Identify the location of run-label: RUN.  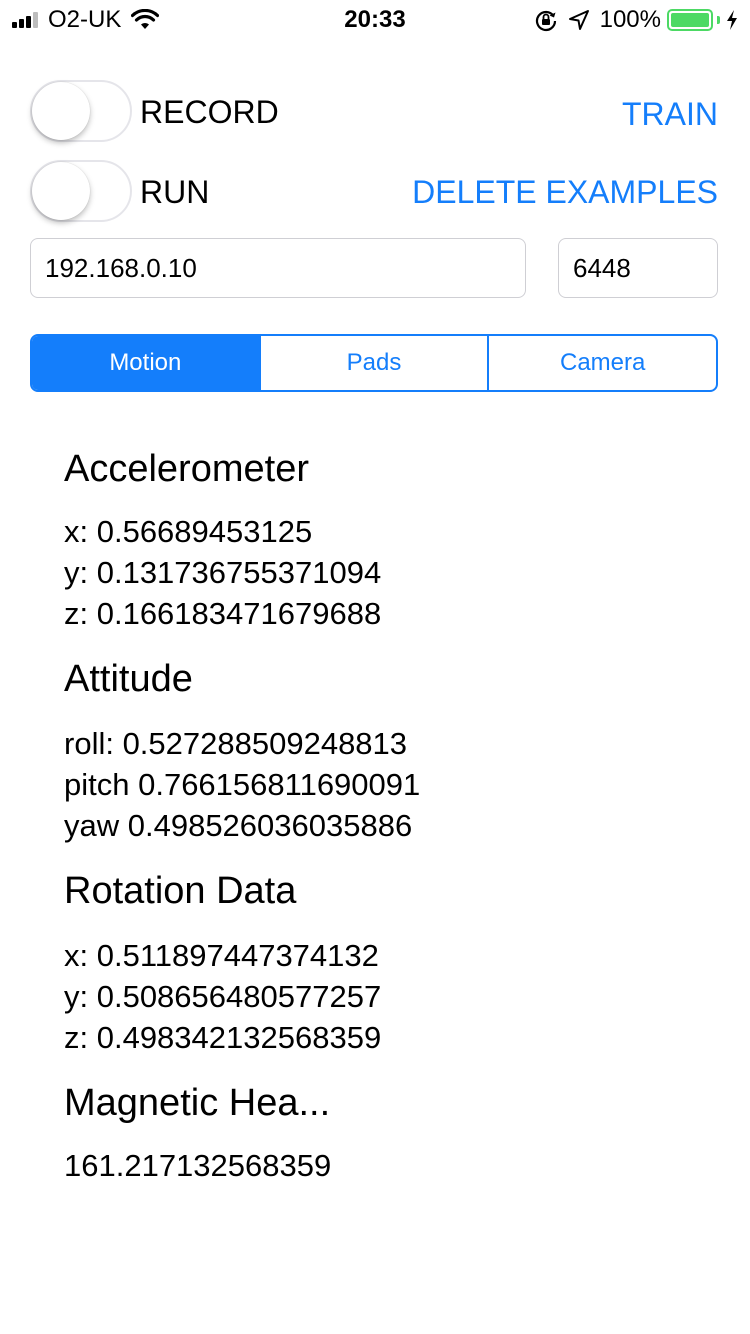
(175, 192).